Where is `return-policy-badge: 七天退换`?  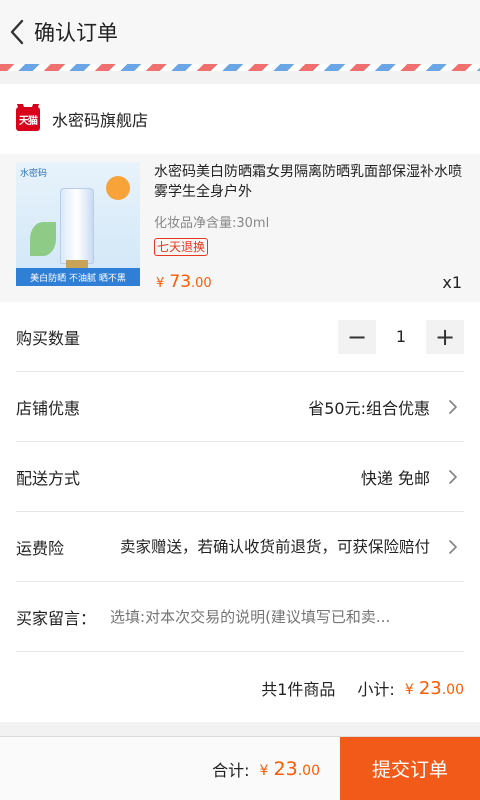 return-policy-badge: 七天退换 is located at coordinates (181, 247).